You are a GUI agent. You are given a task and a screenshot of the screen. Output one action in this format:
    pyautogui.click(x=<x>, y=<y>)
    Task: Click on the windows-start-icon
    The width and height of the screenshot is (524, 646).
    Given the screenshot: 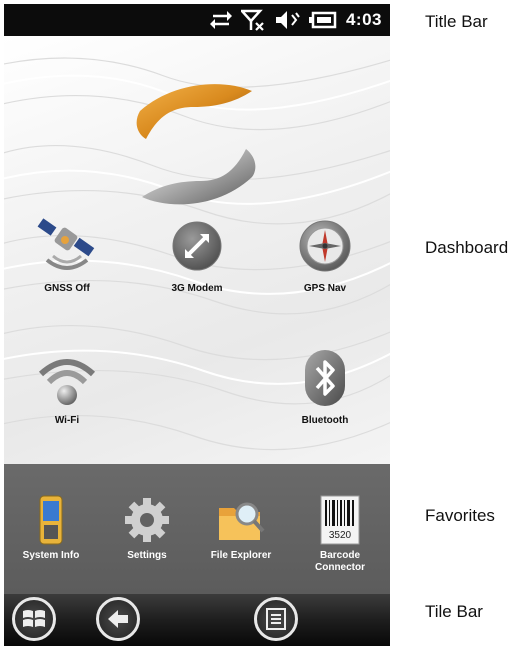 What is the action you would take?
    pyautogui.click(x=34, y=618)
    